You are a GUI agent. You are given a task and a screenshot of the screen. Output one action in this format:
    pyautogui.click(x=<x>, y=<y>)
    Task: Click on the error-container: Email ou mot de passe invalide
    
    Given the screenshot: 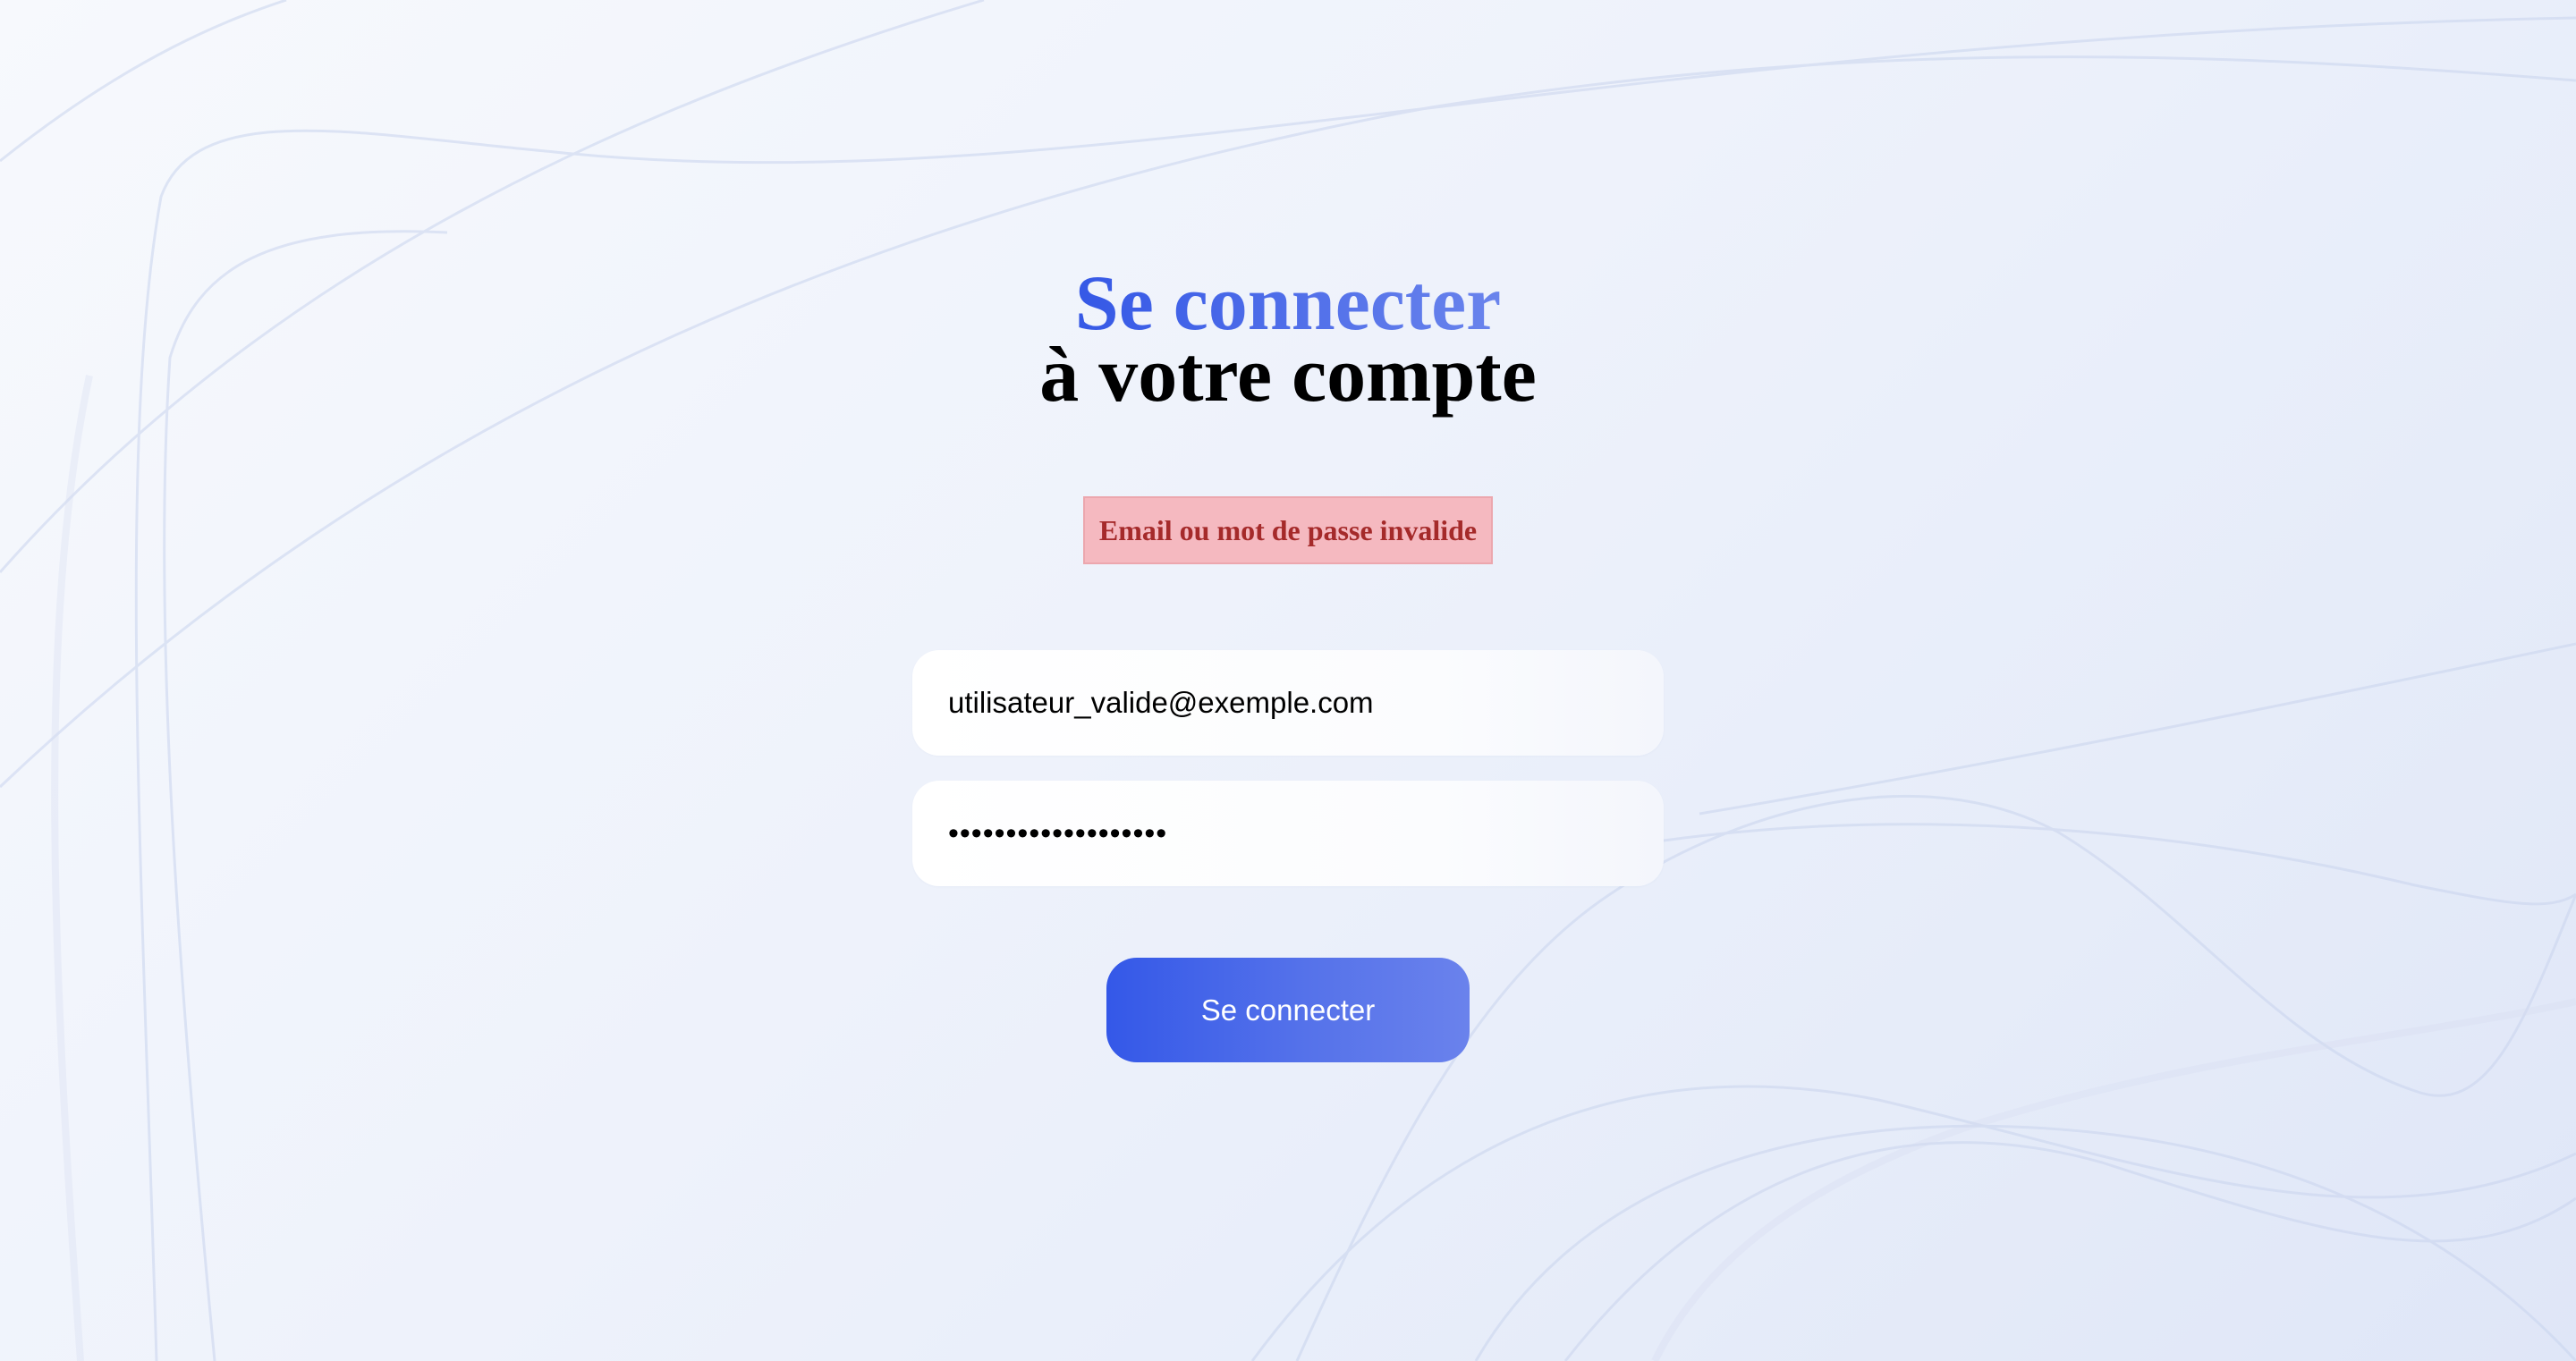 What is the action you would take?
    pyautogui.click(x=1288, y=530)
    